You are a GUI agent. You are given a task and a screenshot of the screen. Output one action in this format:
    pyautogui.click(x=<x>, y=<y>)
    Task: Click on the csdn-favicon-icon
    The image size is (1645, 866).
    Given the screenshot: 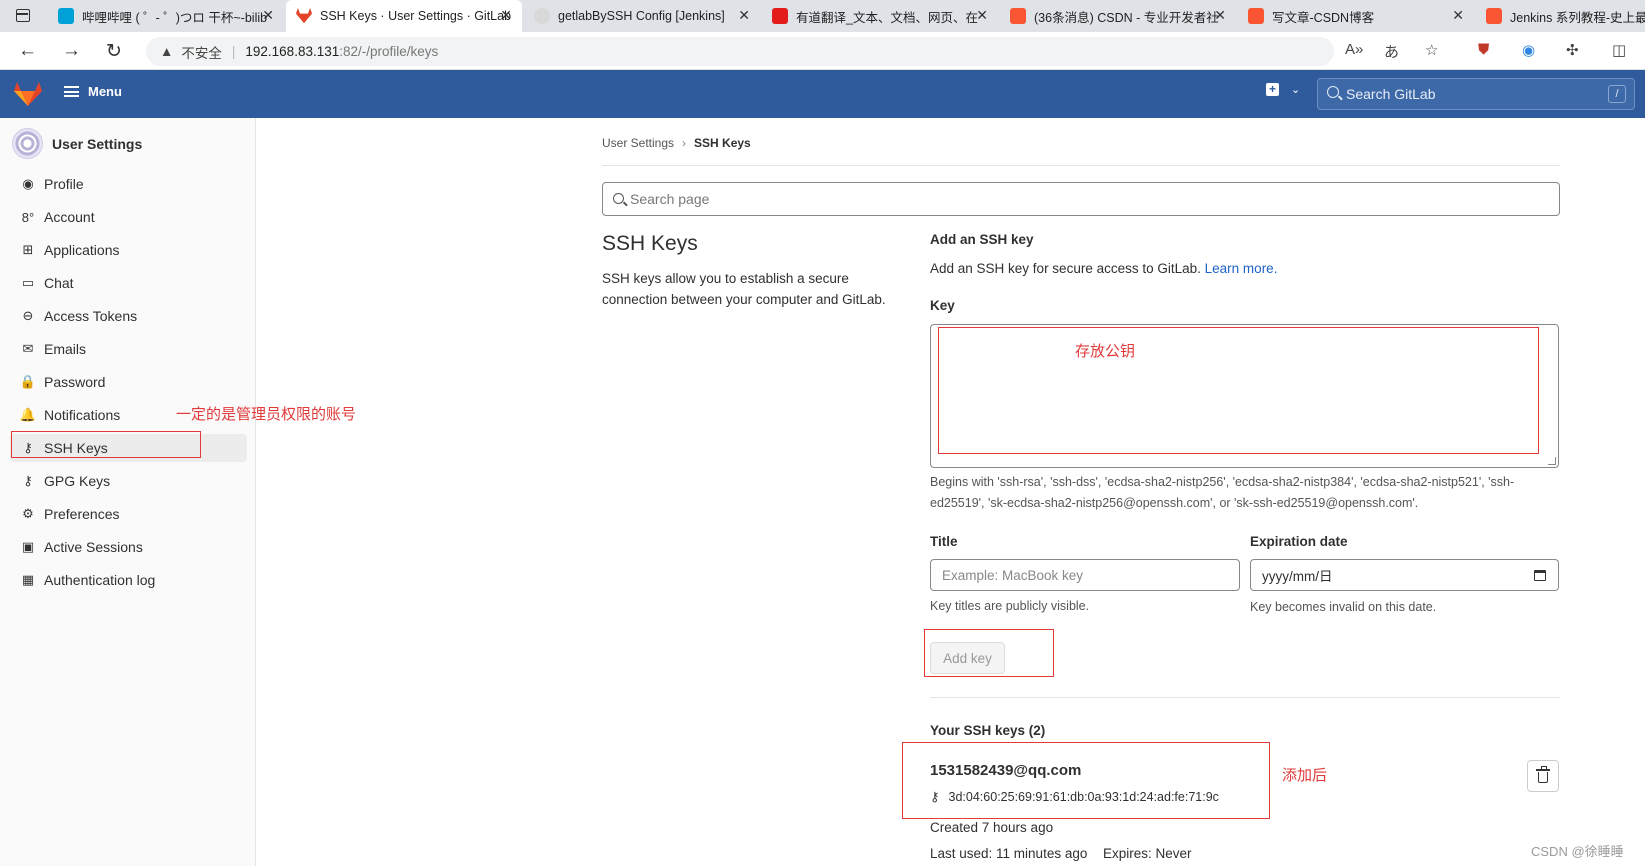 What is the action you would take?
    pyautogui.click(x=1256, y=16)
    